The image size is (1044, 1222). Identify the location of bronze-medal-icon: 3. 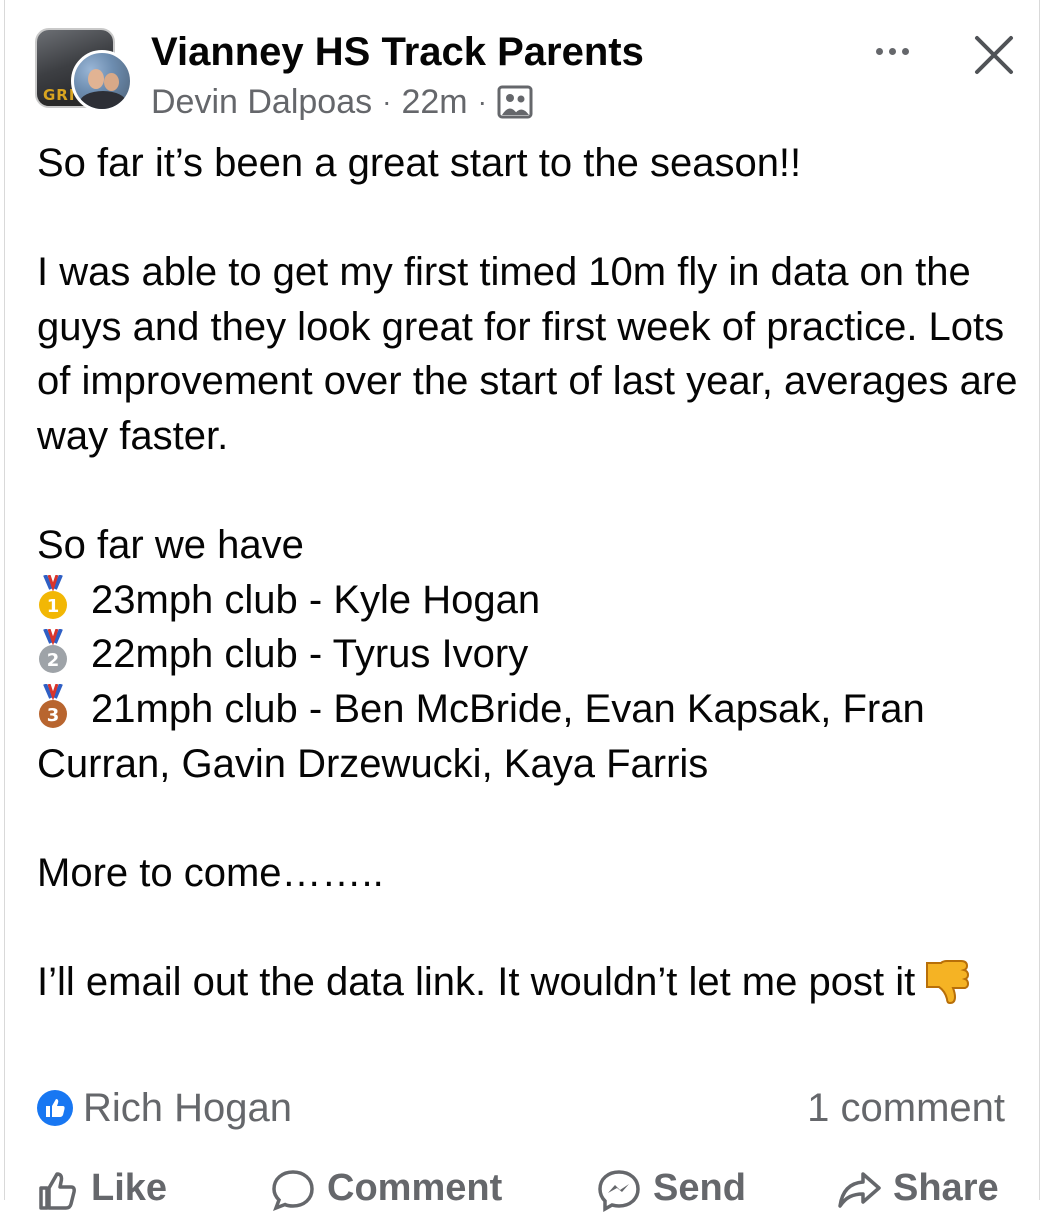
(53, 705).